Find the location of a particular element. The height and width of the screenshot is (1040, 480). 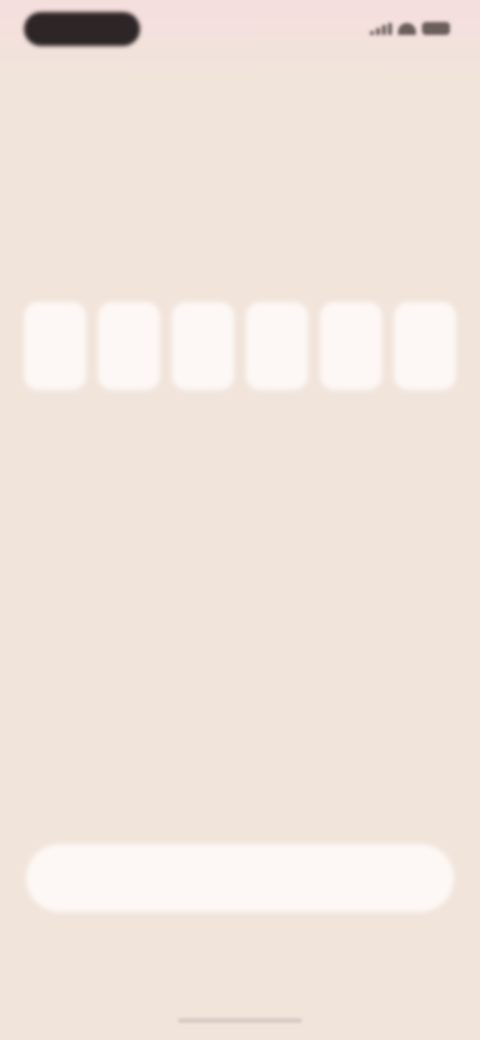

continue-button is located at coordinates (240, 878).